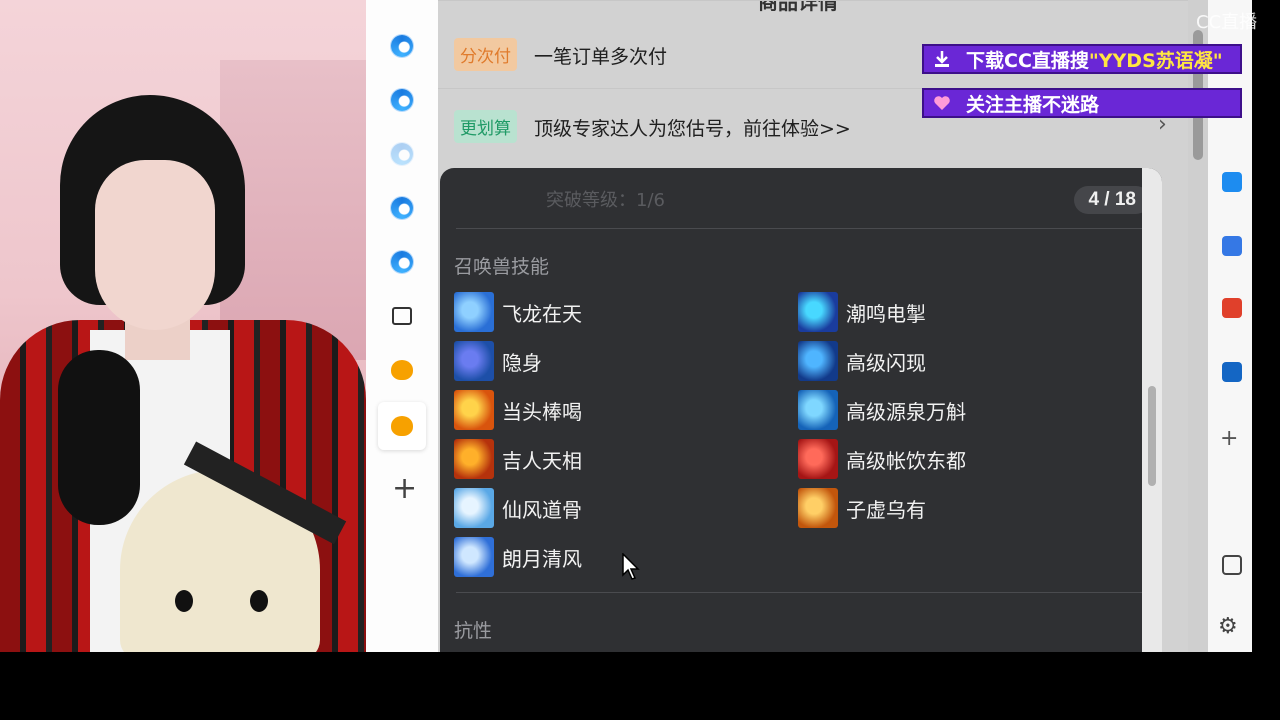  What do you see at coordinates (404, 489) in the screenshot?
I see `add-app-icon: +` at bounding box center [404, 489].